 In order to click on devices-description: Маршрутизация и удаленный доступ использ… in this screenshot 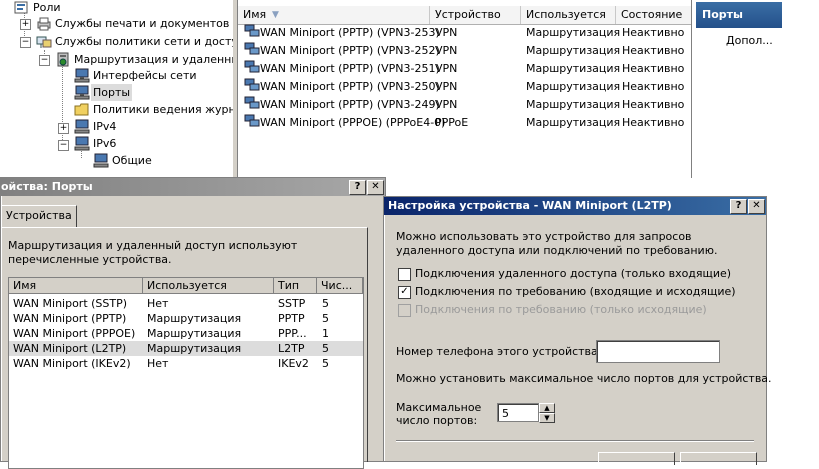, I will do `click(153, 252)`.